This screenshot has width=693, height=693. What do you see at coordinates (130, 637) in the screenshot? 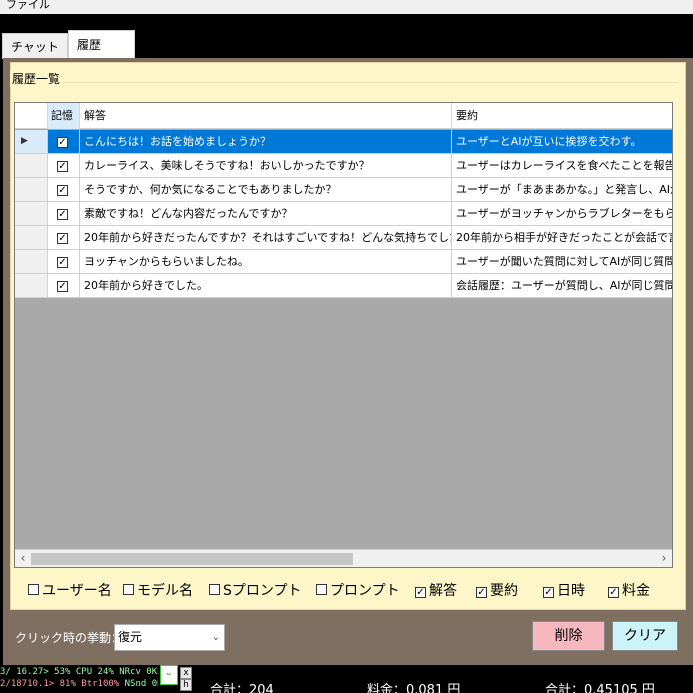
I see `click-behavior-value: 復元` at bounding box center [130, 637].